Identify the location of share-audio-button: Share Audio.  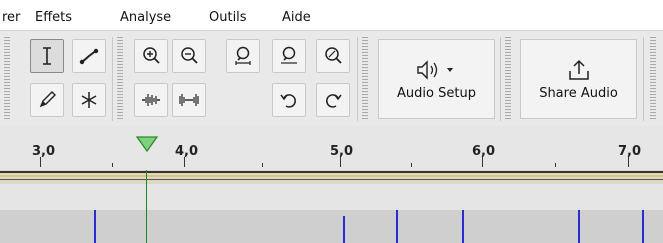
(578, 79).